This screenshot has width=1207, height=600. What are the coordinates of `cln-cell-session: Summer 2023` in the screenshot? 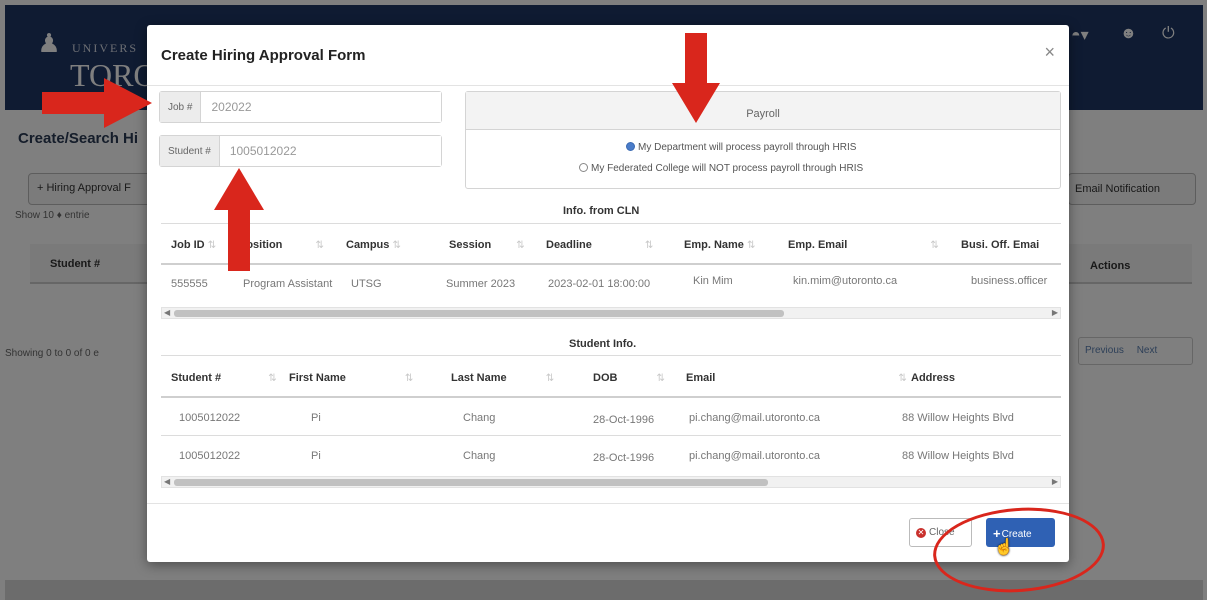 It's located at (481, 284).